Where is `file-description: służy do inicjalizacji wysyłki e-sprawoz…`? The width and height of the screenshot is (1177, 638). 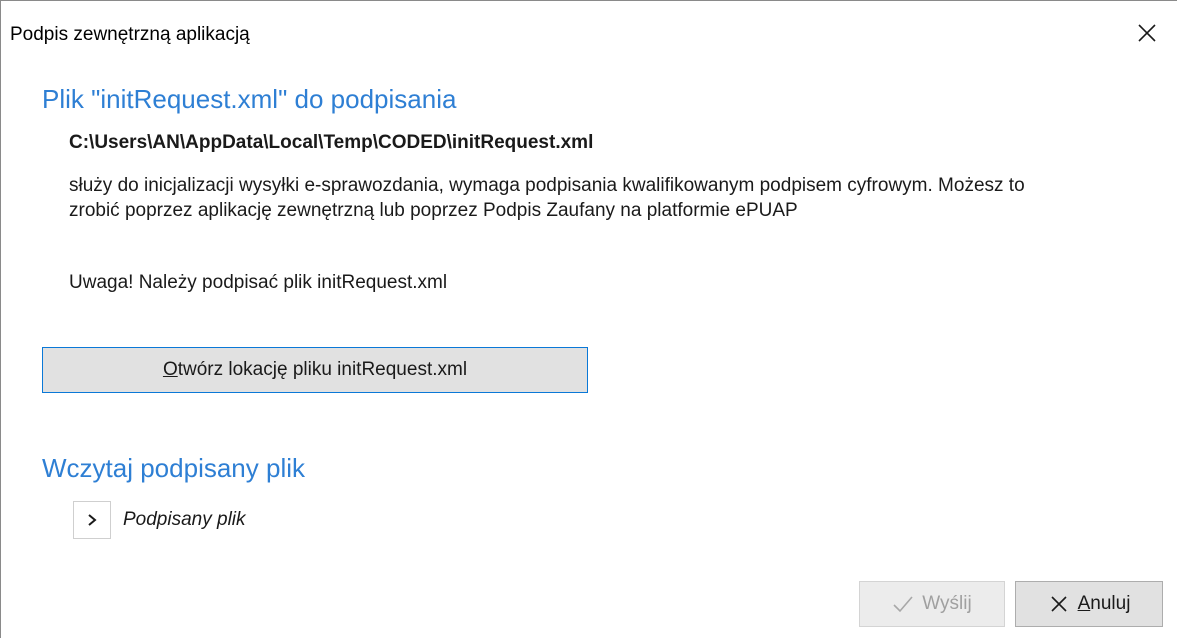 file-description: służy do inicjalizacji wysyłki e-sprawoz… is located at coordinates (547, 198).